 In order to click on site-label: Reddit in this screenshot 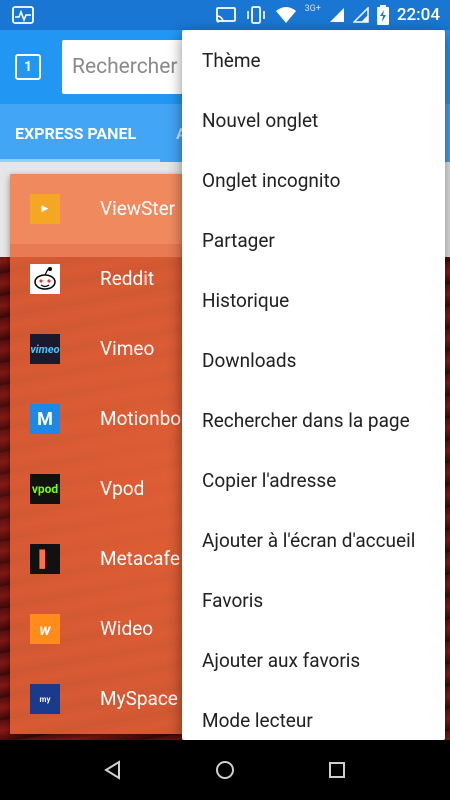, I will do `click(127, 278)`.